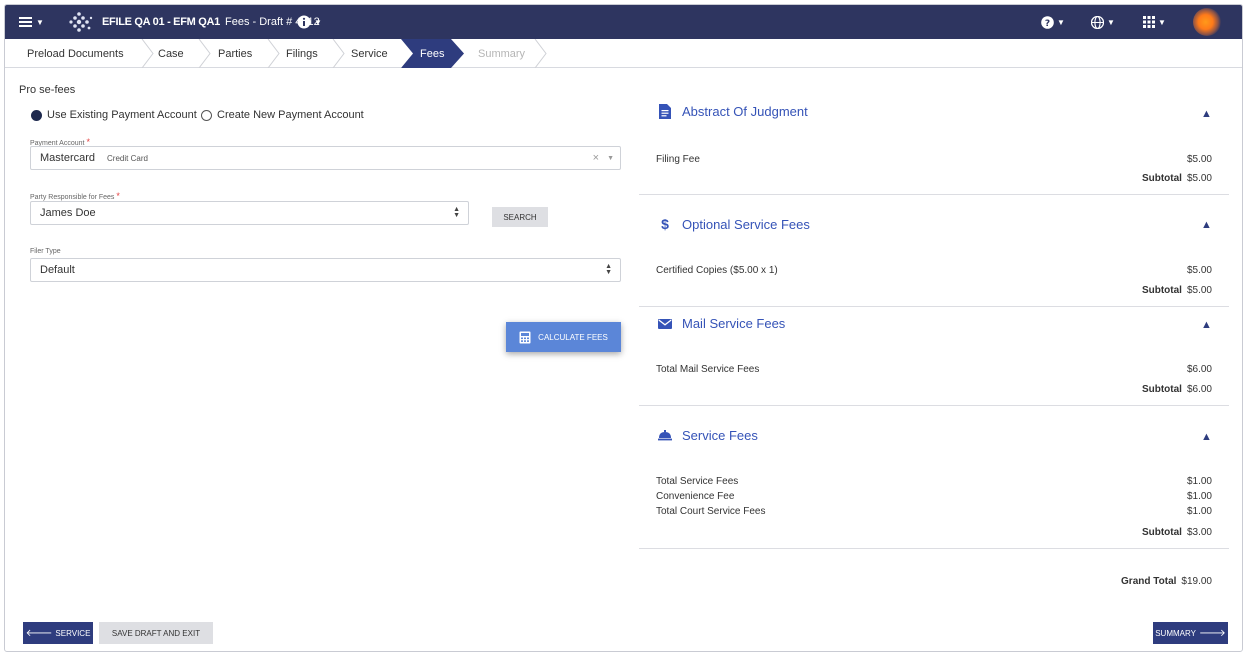 The width and height of the screenshot is (1247, 656). I want to click on help-button: ? ▼, so click(1053, 22).